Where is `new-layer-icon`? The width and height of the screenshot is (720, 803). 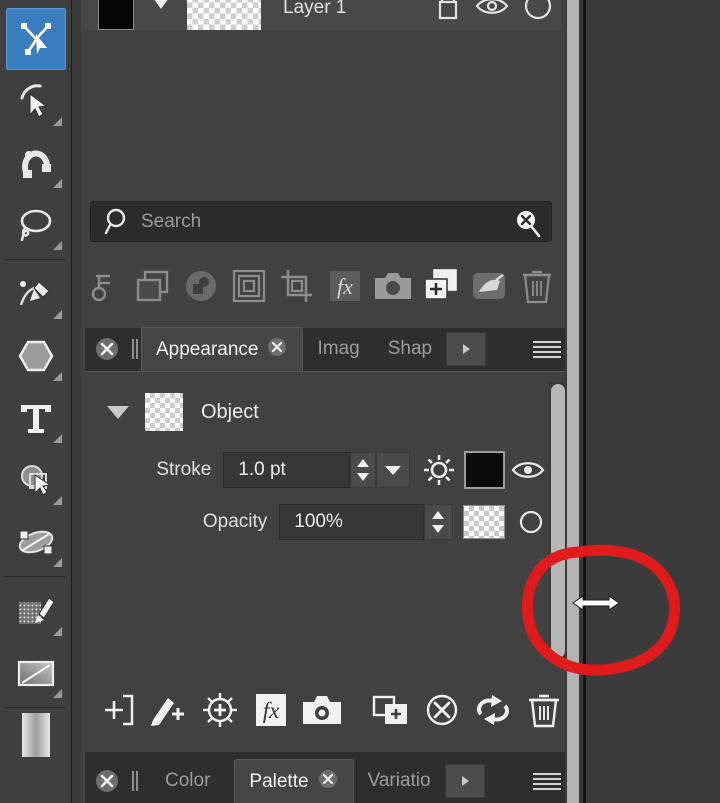 new-layer-icon is located at coordinates (441, 286).